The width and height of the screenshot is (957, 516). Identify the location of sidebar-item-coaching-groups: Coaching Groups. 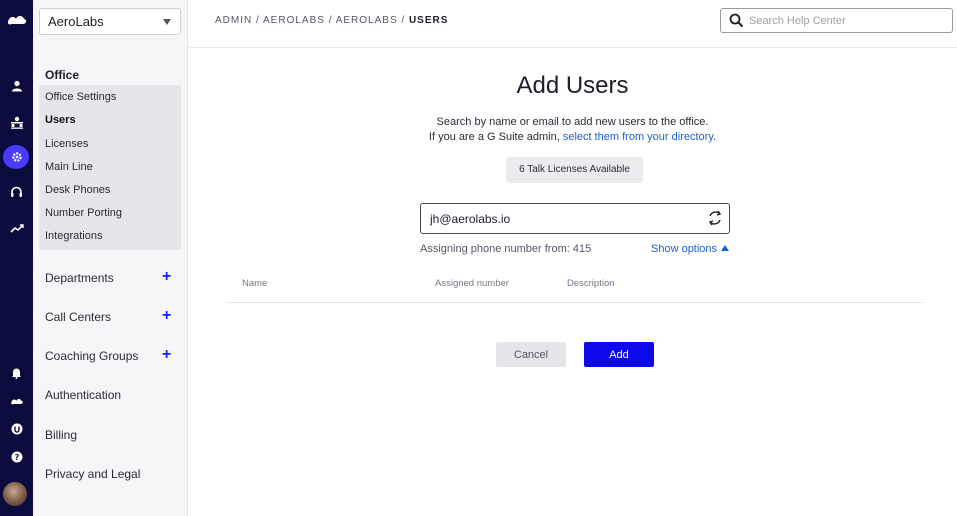
(91, 356).